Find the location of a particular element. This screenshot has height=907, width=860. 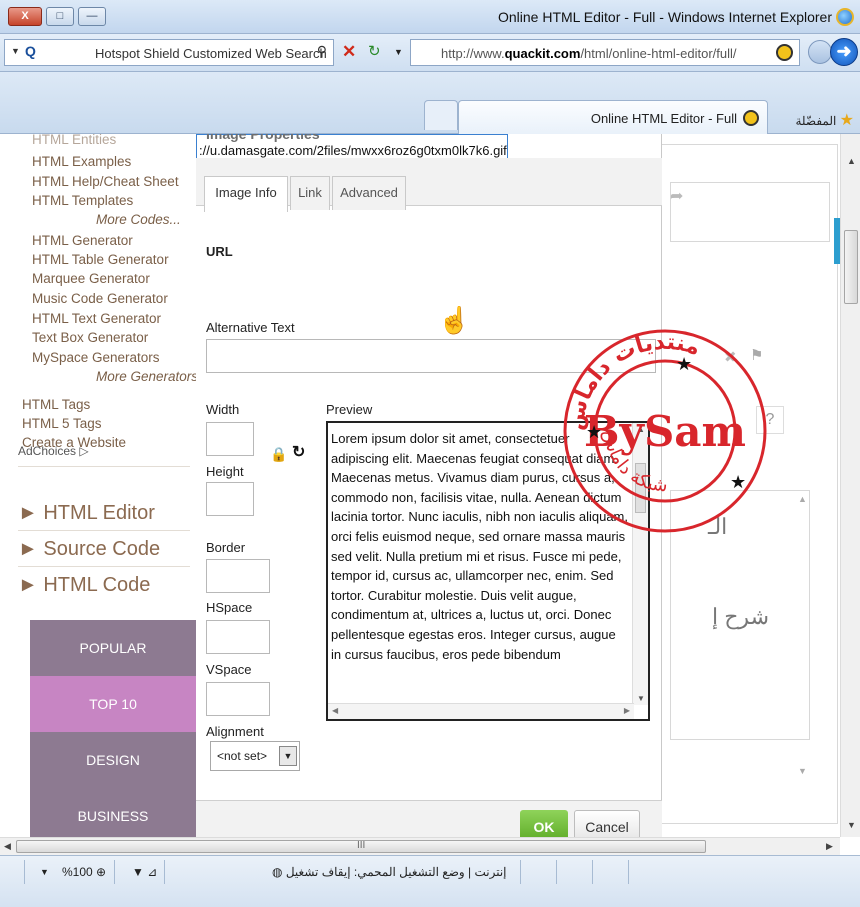

scroll-grip: III is located at coordinates (361, 845).